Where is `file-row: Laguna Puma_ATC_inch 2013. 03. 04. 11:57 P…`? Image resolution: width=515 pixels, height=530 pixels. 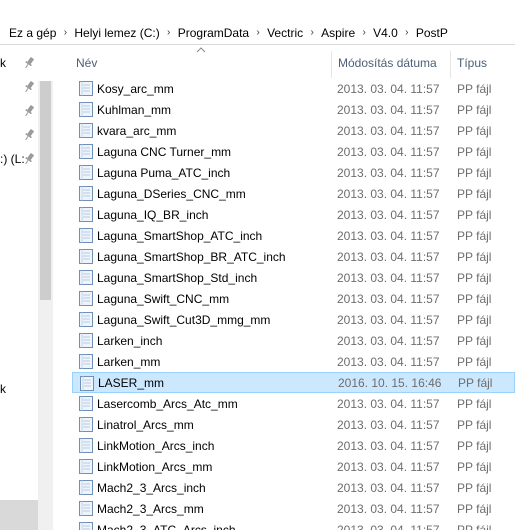 file-row: Laguna Puma_ATC_inch 2013. 03. 04. 11:57 P… is located at coordinates (293, 172).